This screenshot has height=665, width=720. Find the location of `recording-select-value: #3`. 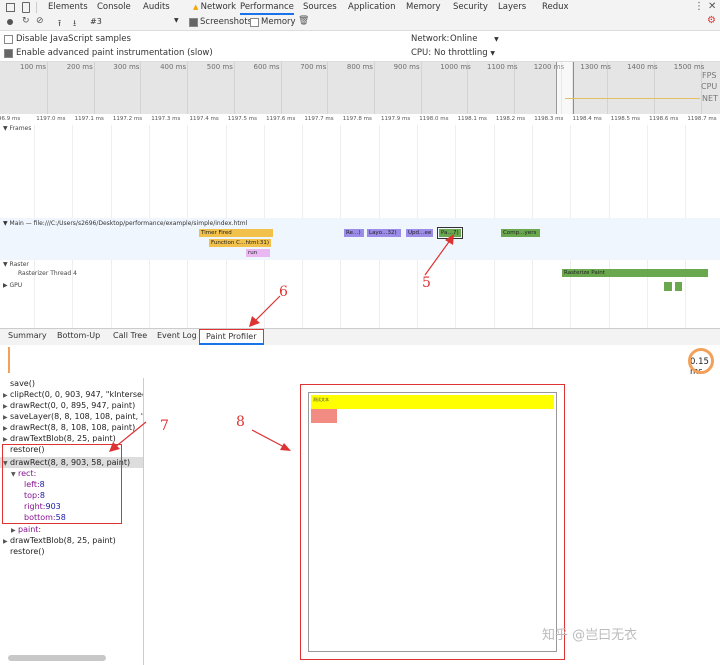

recording-select-value: #3 is located at coordinates (96, 21).